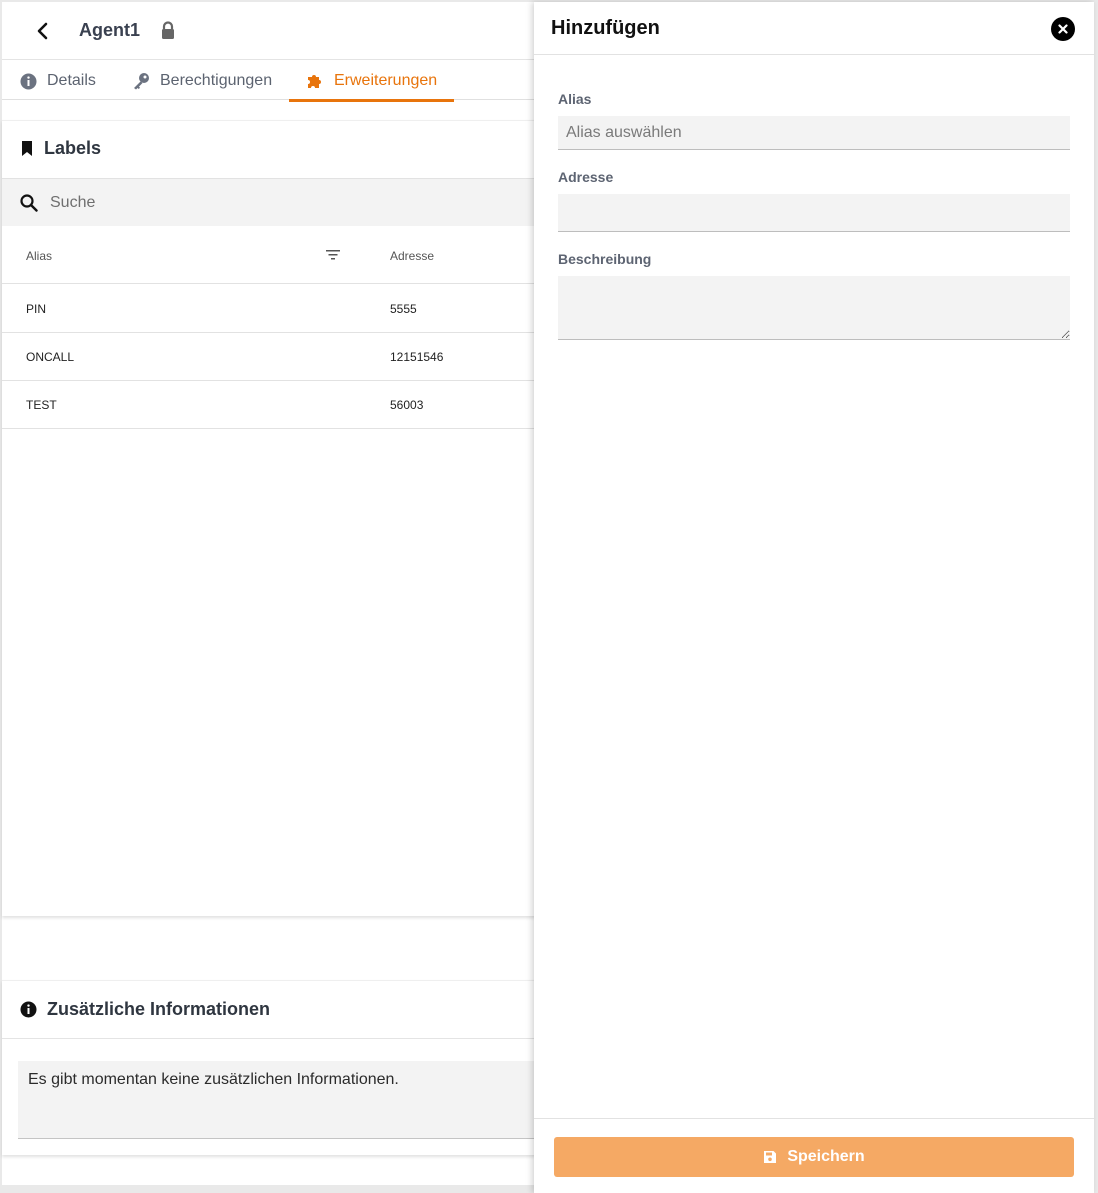 The width and height of the screenshot is (1098, 1193). What do you see at coordinates (814, 213) in the screenshot?
I see `adresse-field` at bounding box center [814, 213].